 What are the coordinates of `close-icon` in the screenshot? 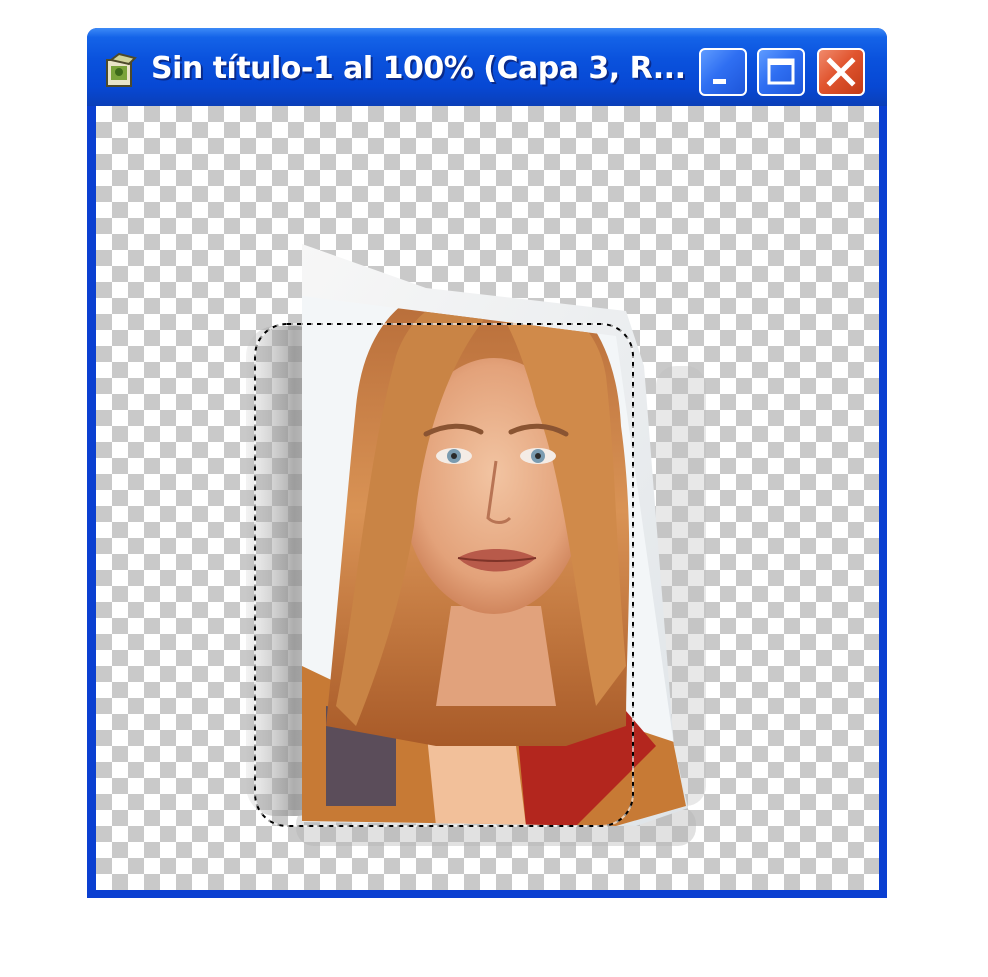 It's located at (841, 72).